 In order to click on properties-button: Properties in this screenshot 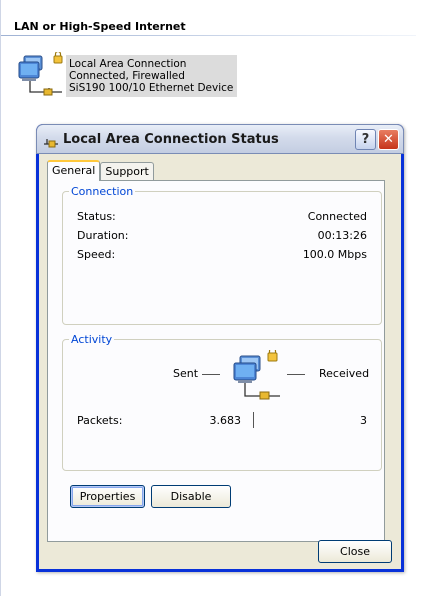, I will do `click(107, 496)`.